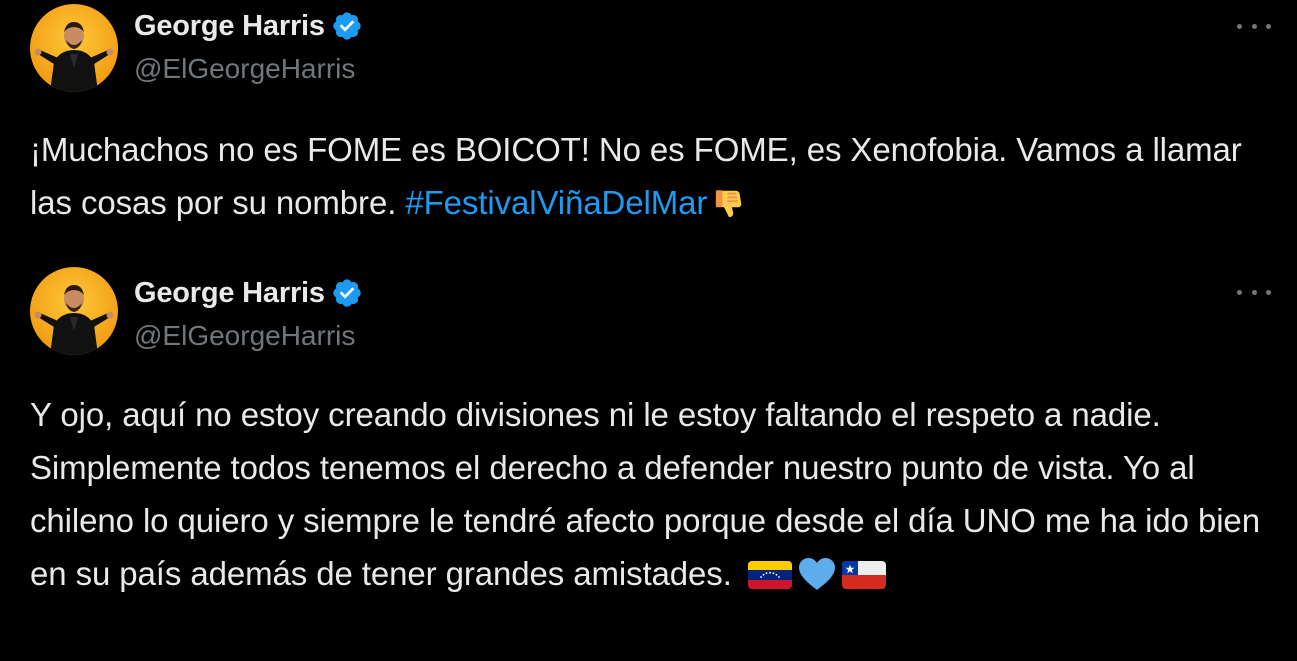  Describe the element at coordinates (864, 580) in the screenshot. I see `chile-flag-icon` at that location.